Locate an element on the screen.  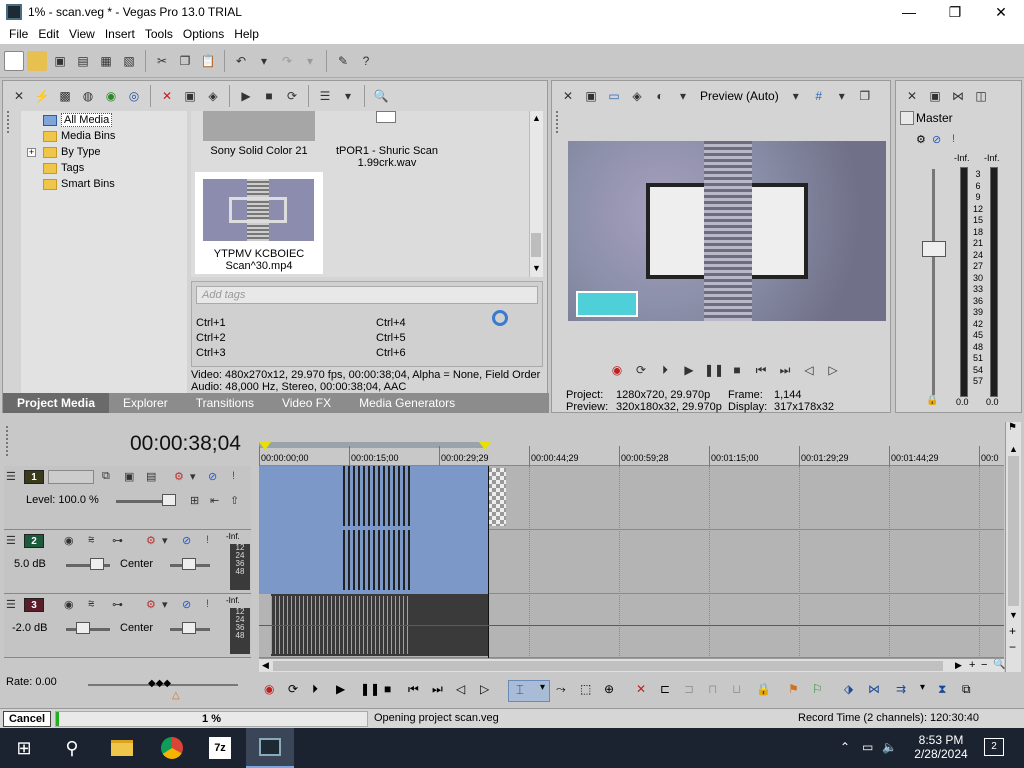
tab-transitions: Transitions is located at coordinates (225, 403).